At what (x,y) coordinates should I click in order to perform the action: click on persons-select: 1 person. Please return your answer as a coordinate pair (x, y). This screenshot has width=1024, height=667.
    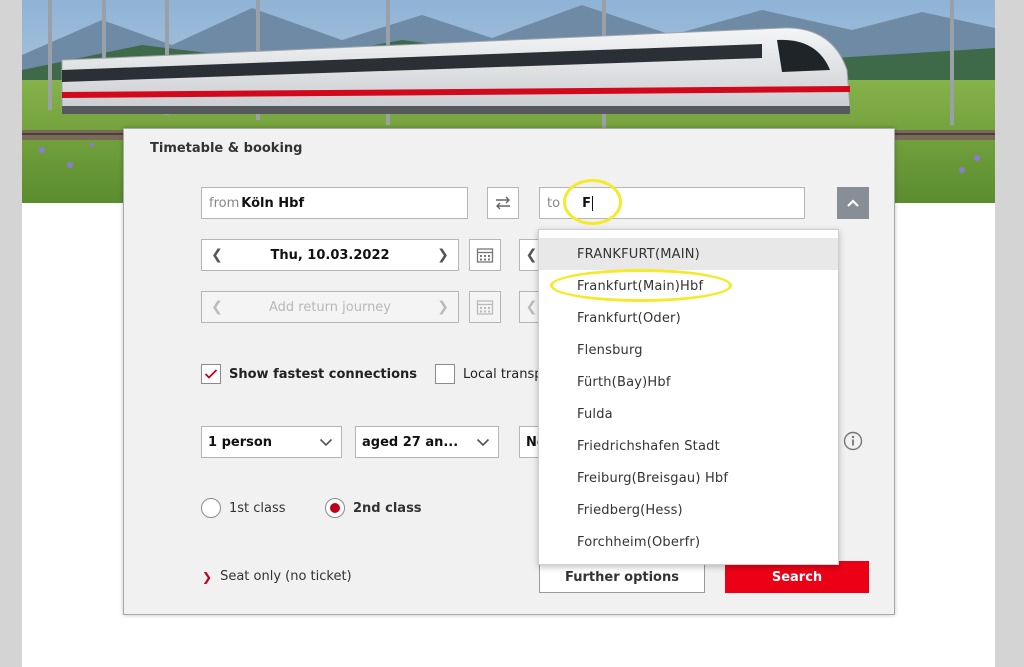
    Looking at the image, I should click on (271, 442).